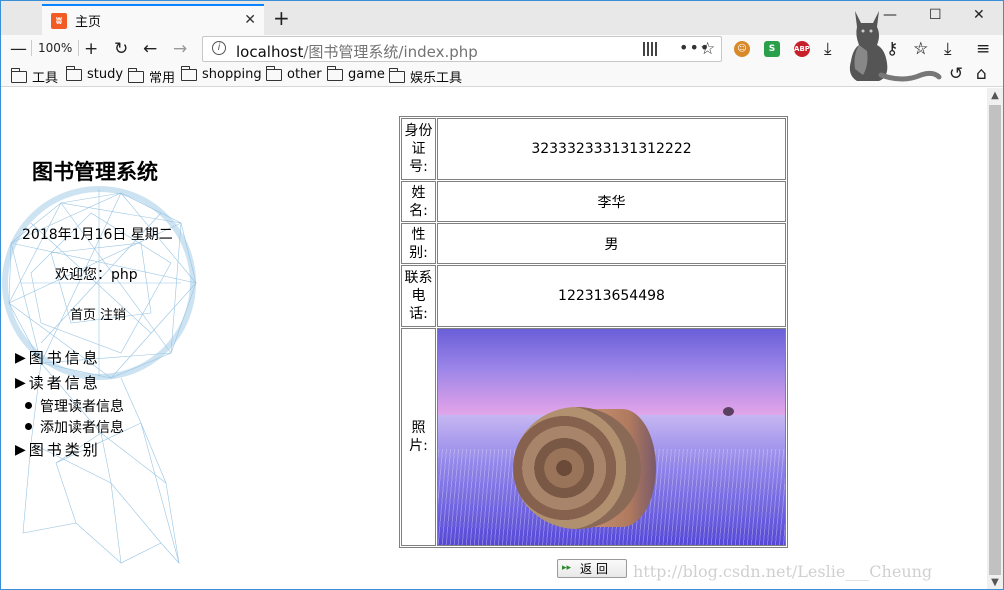 The width and height of the screenshot is (1004, 590). Describe the element at coordinates (979, 15) in the screenshot. I see `close-window-icon: ✕` at that location.